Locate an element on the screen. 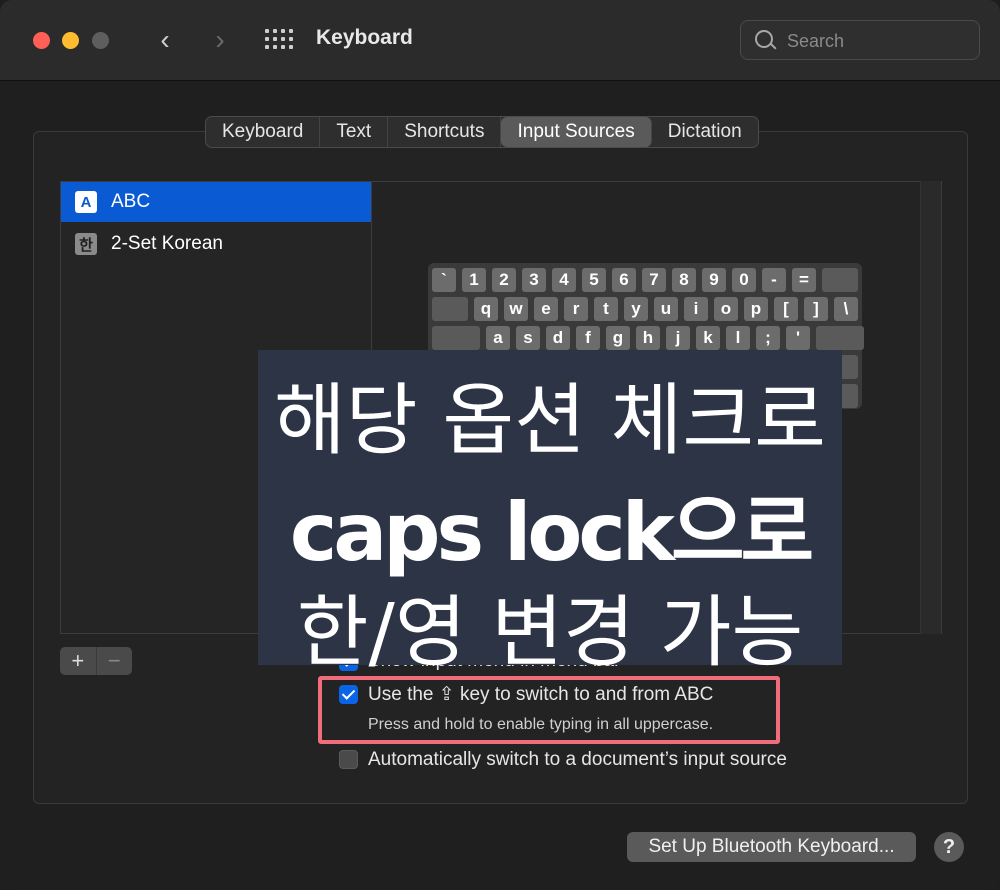 The image size is (1000, 890). minimize-button is located at coordinates (70, 40).